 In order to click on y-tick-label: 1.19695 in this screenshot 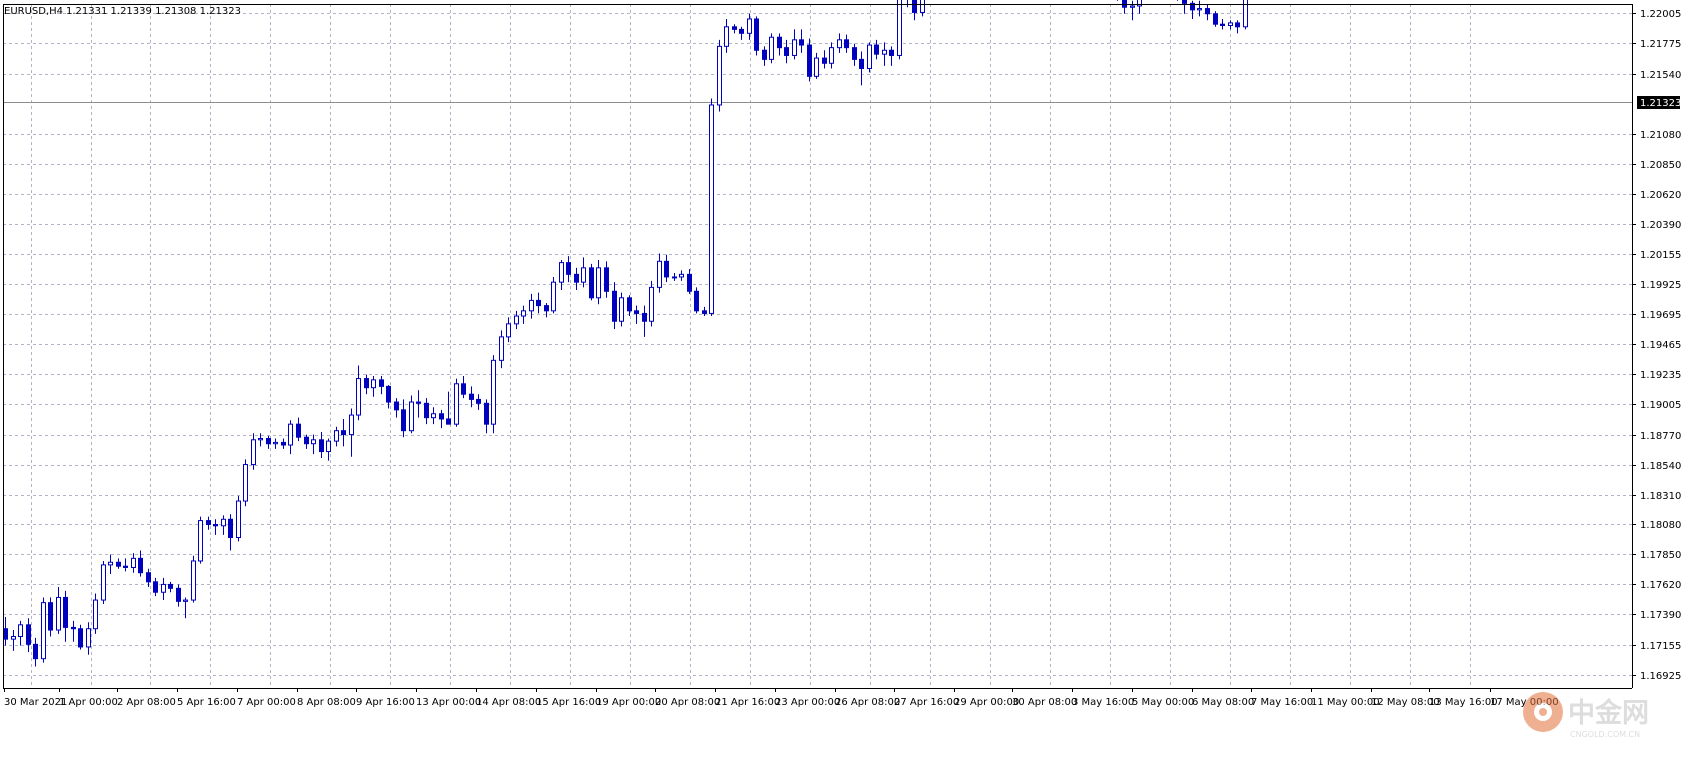, I will do `click(1660, 315)`.